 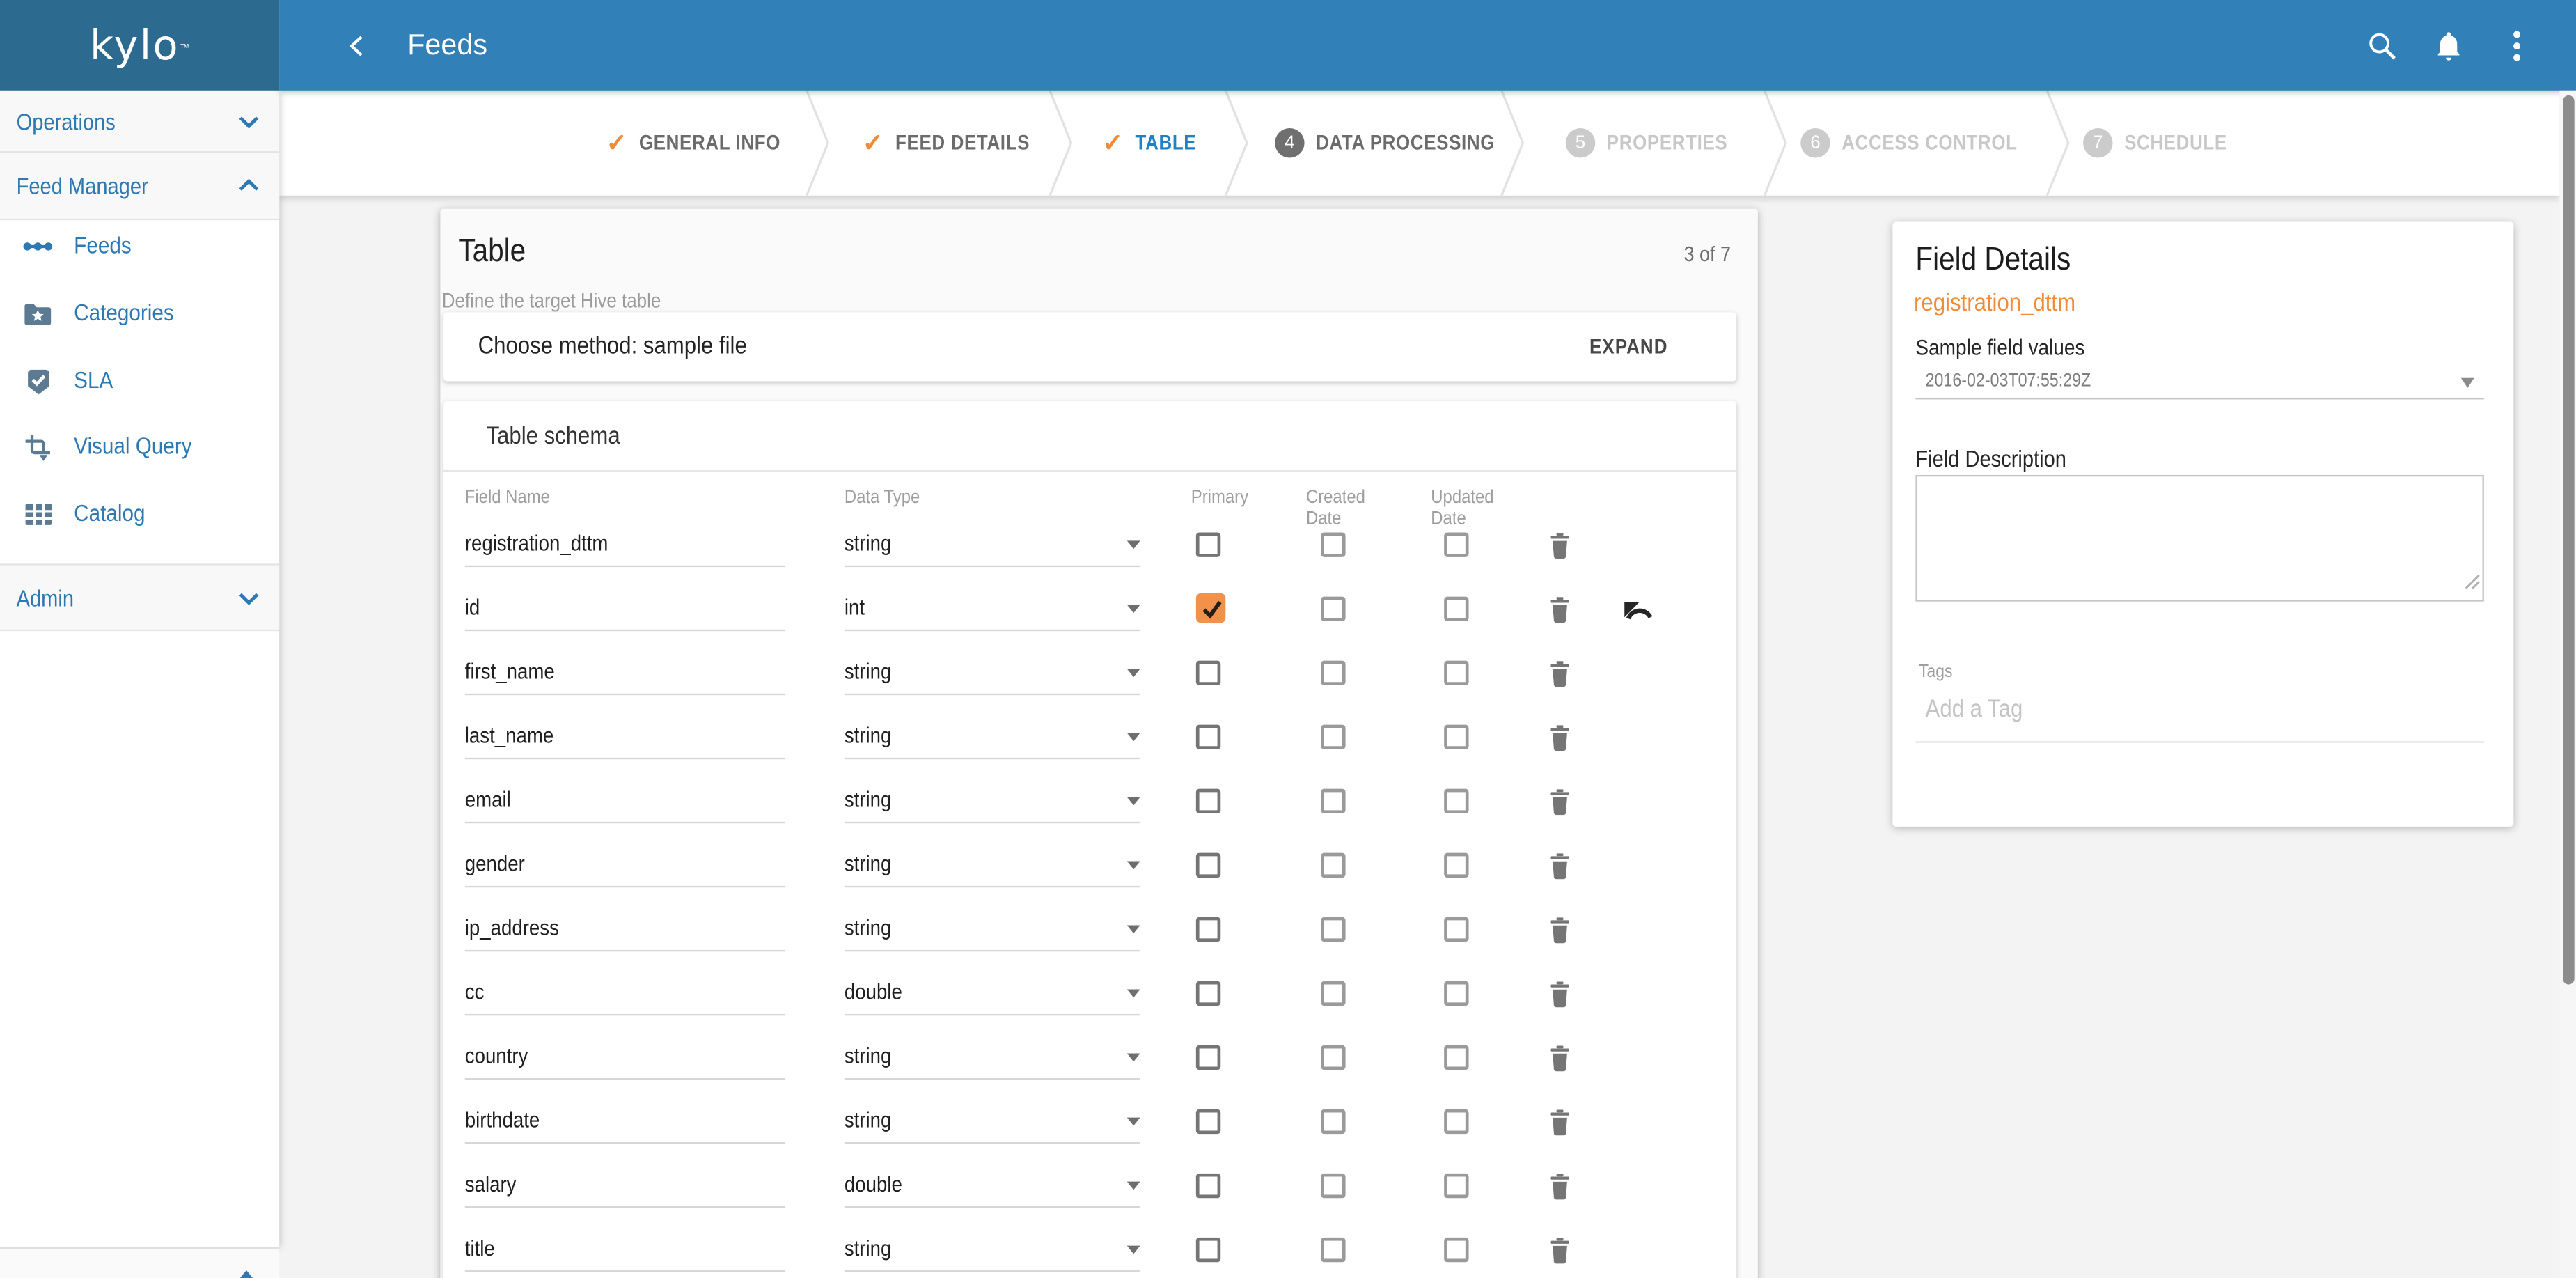 What do you see at coordinates (2569, 540) in the screenshot?
I see `scrollbar-thumb` at bounding box center [2569, 540].